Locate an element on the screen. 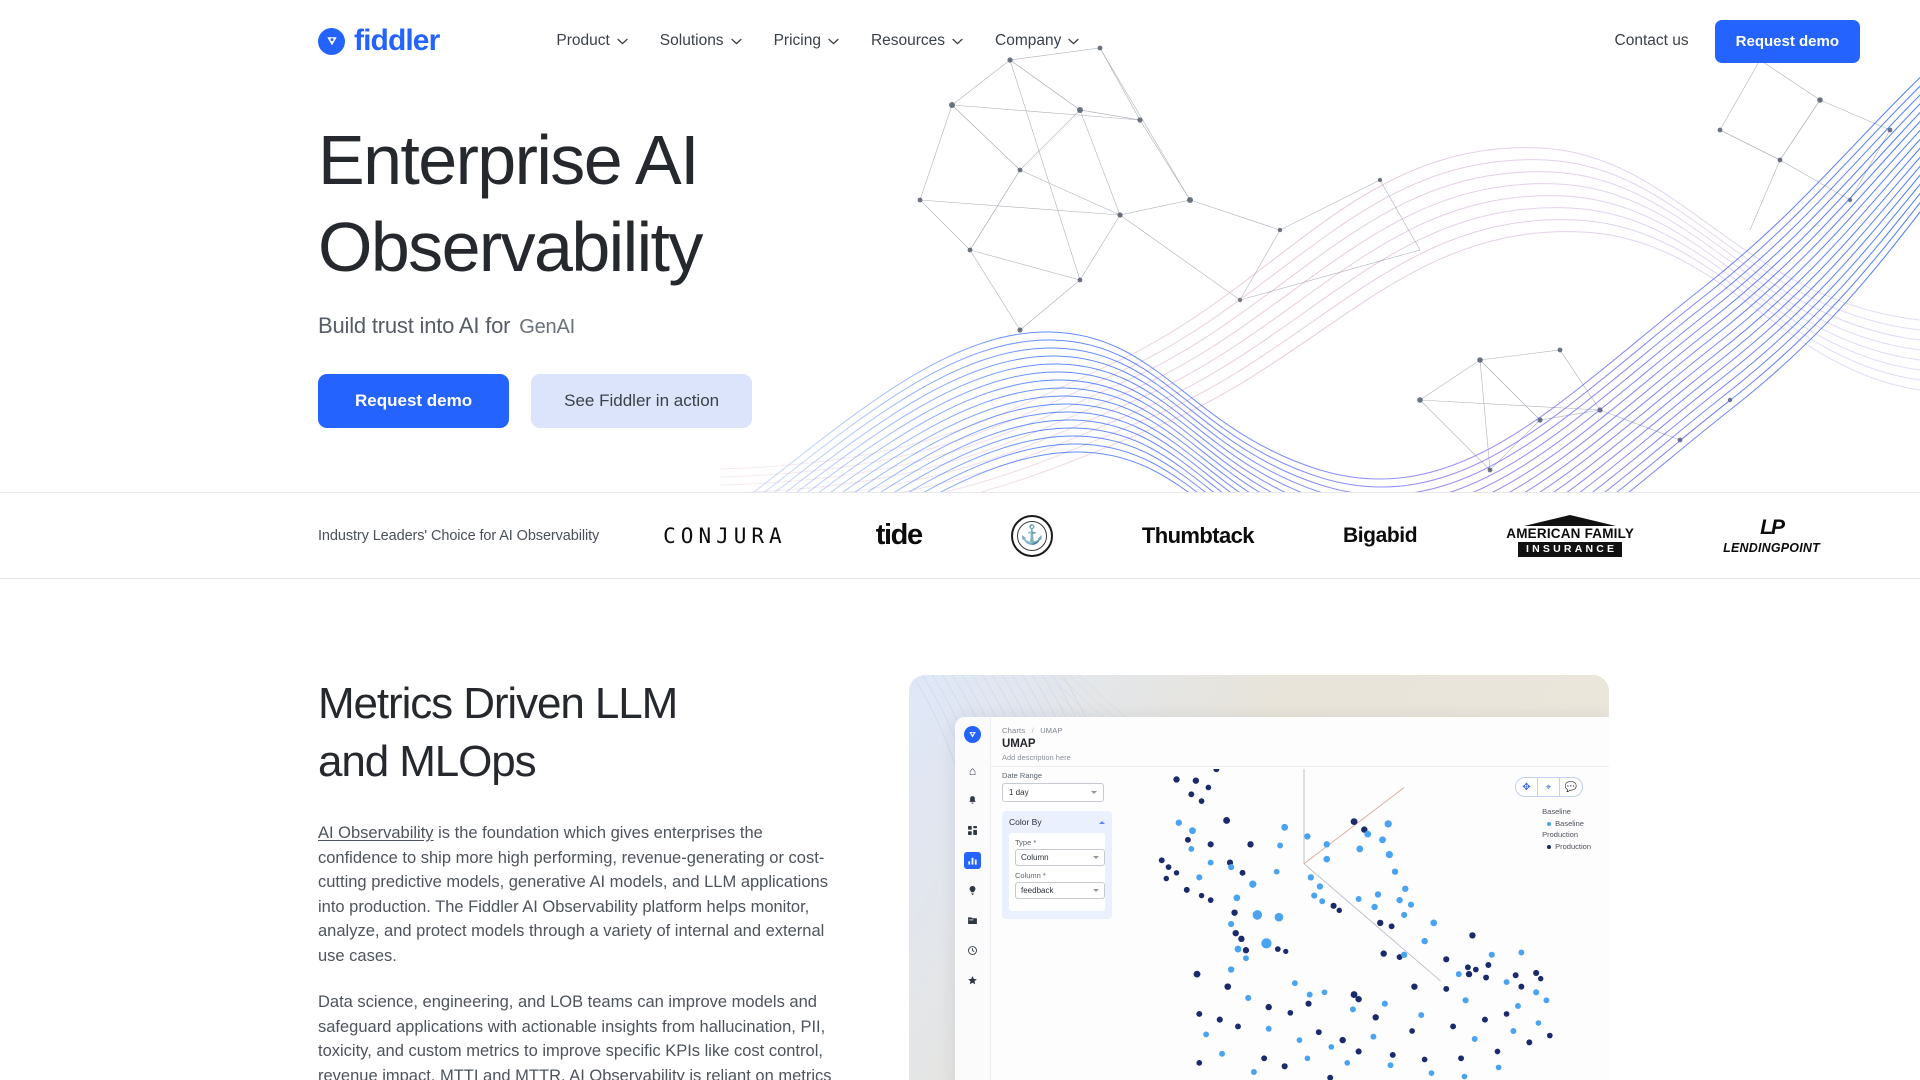 The height and width of the screenshot is (1080, 1920). nav-item-solutions: Solutions is located at coordinates (701, 41).